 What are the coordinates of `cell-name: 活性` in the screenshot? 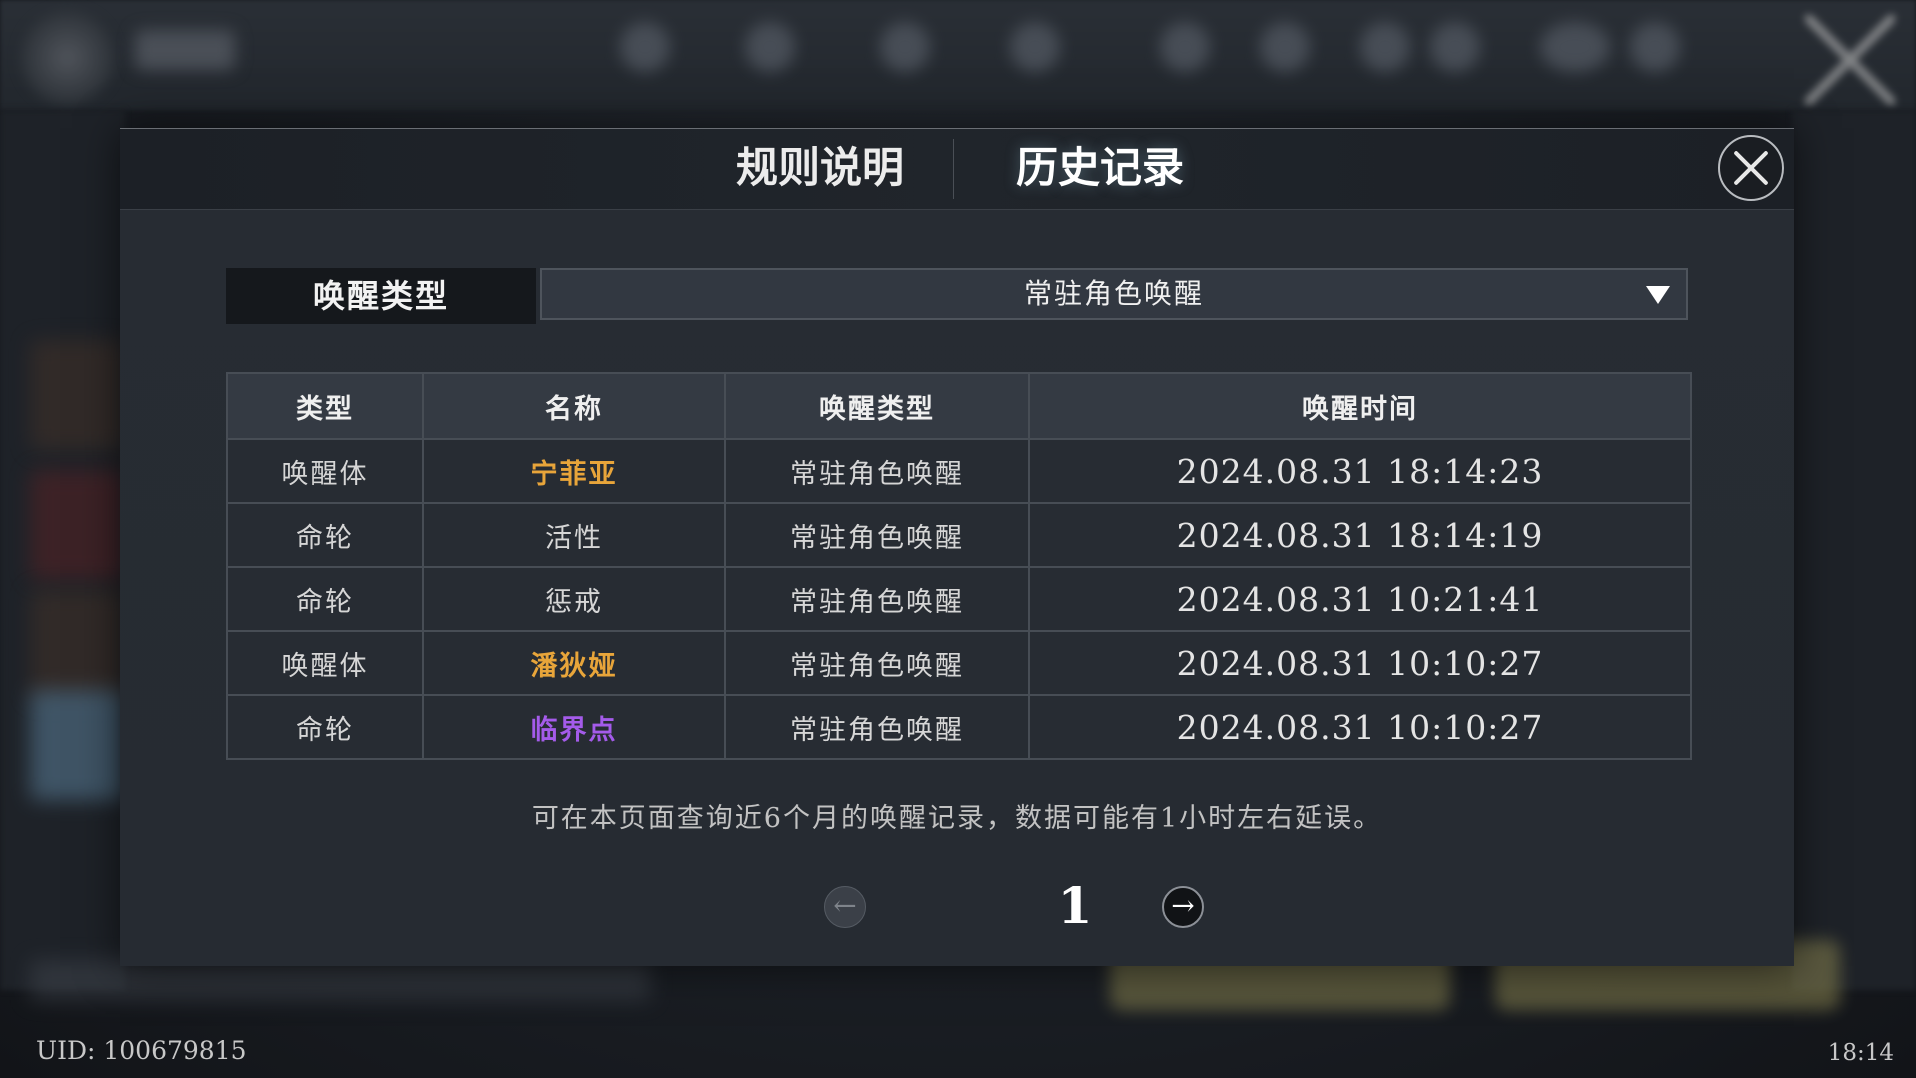 It's located at (574, 535).